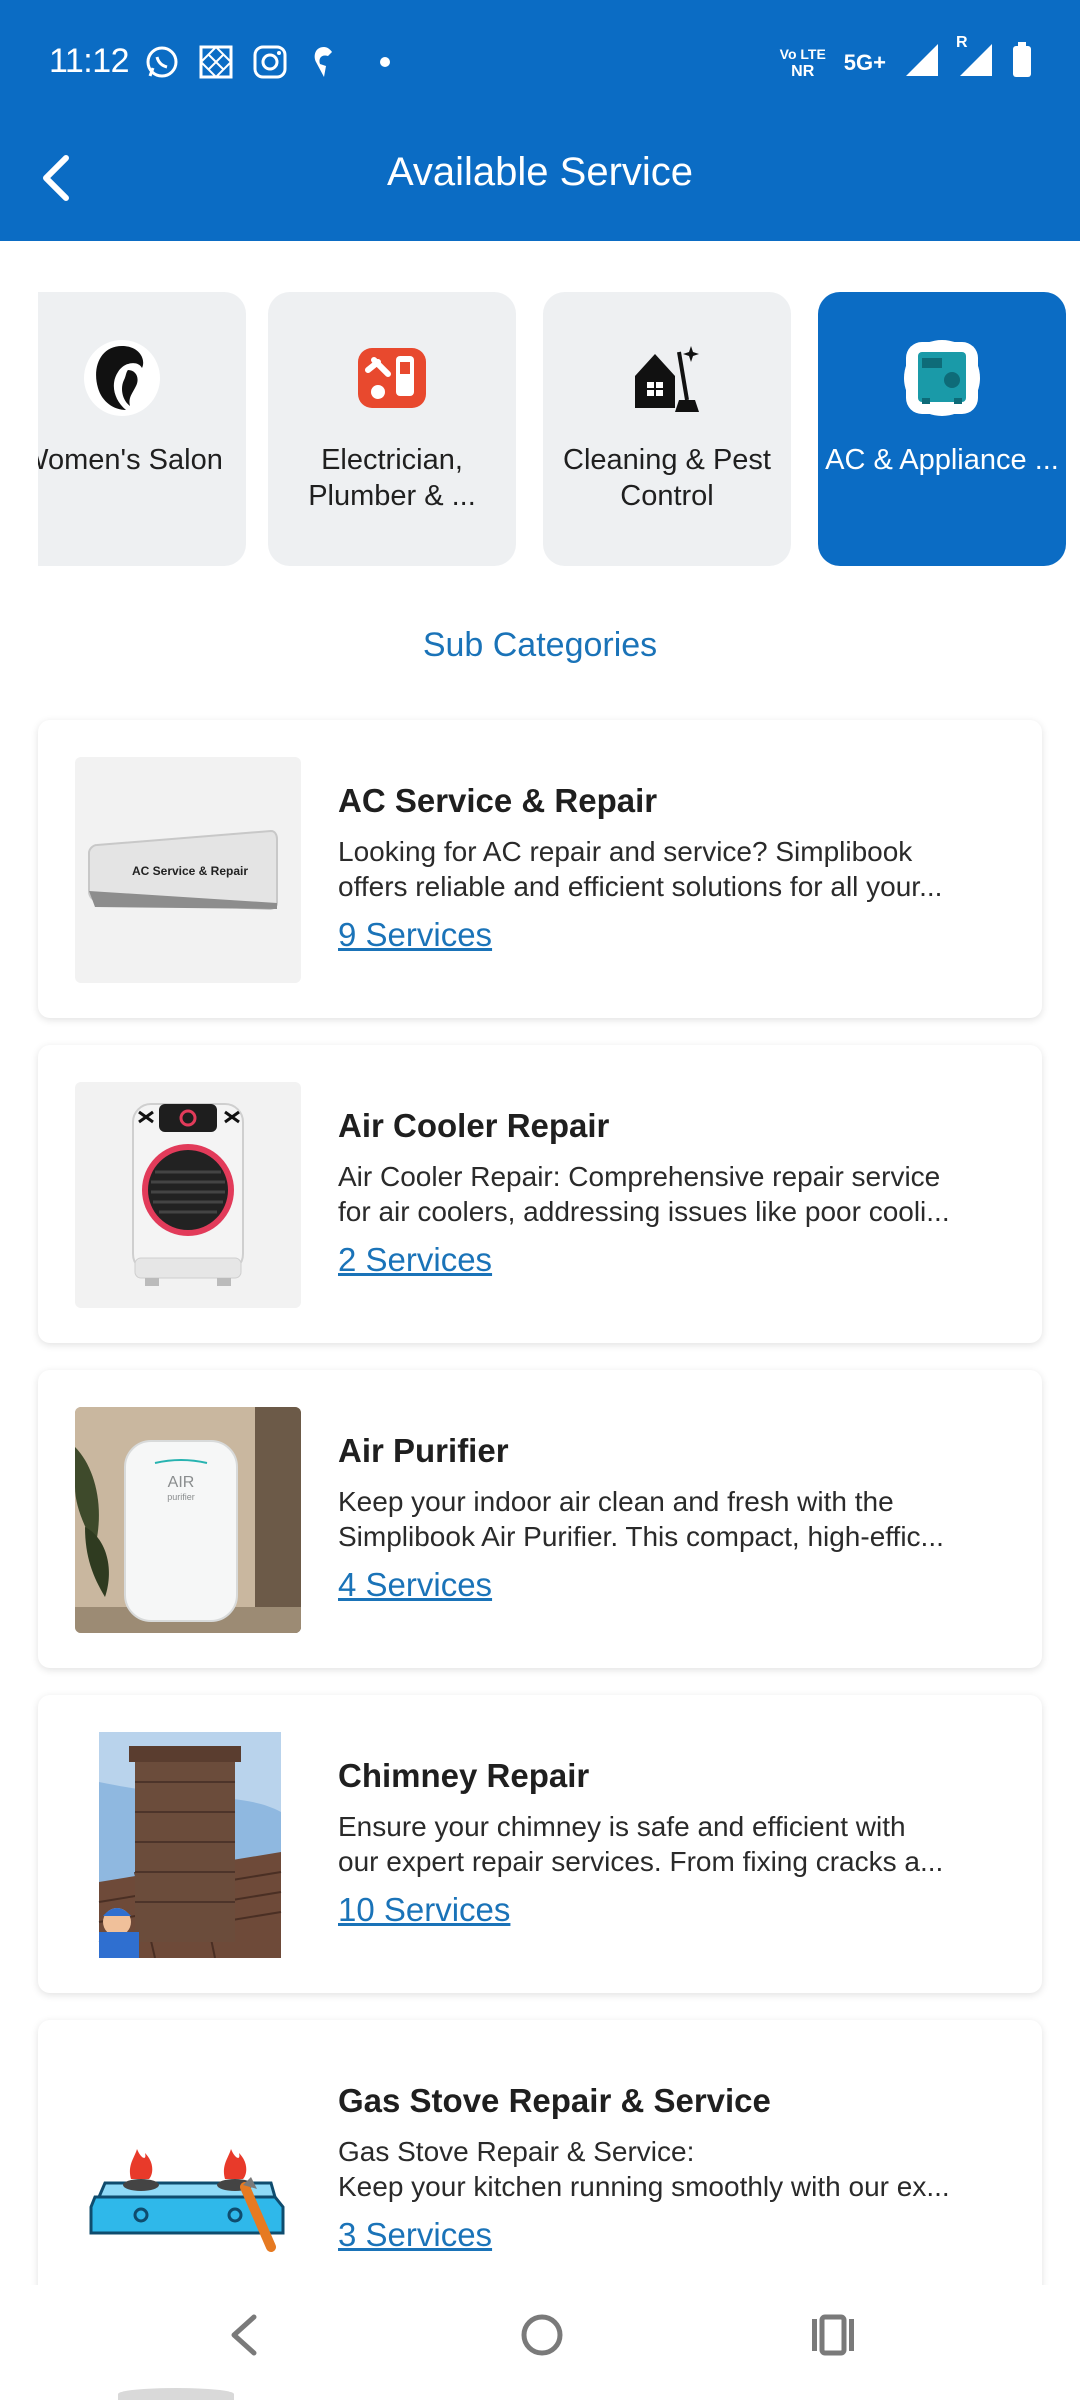 Image resolution: width=1080 pixels, height=2400 pixels. I want to click on signal-icon, so click(922, 62).